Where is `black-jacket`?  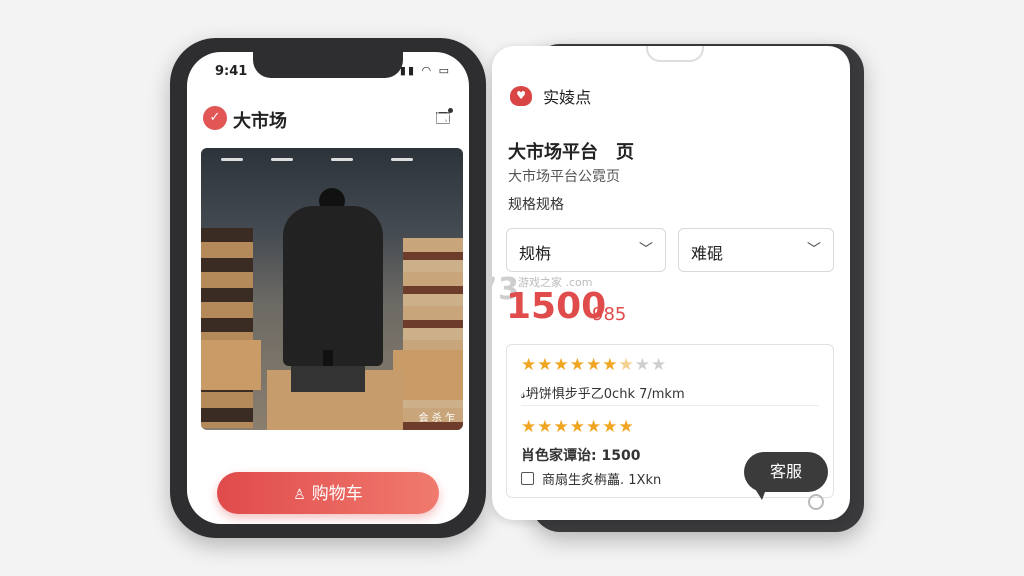 black-jacket is located at coordinates (333, 286).